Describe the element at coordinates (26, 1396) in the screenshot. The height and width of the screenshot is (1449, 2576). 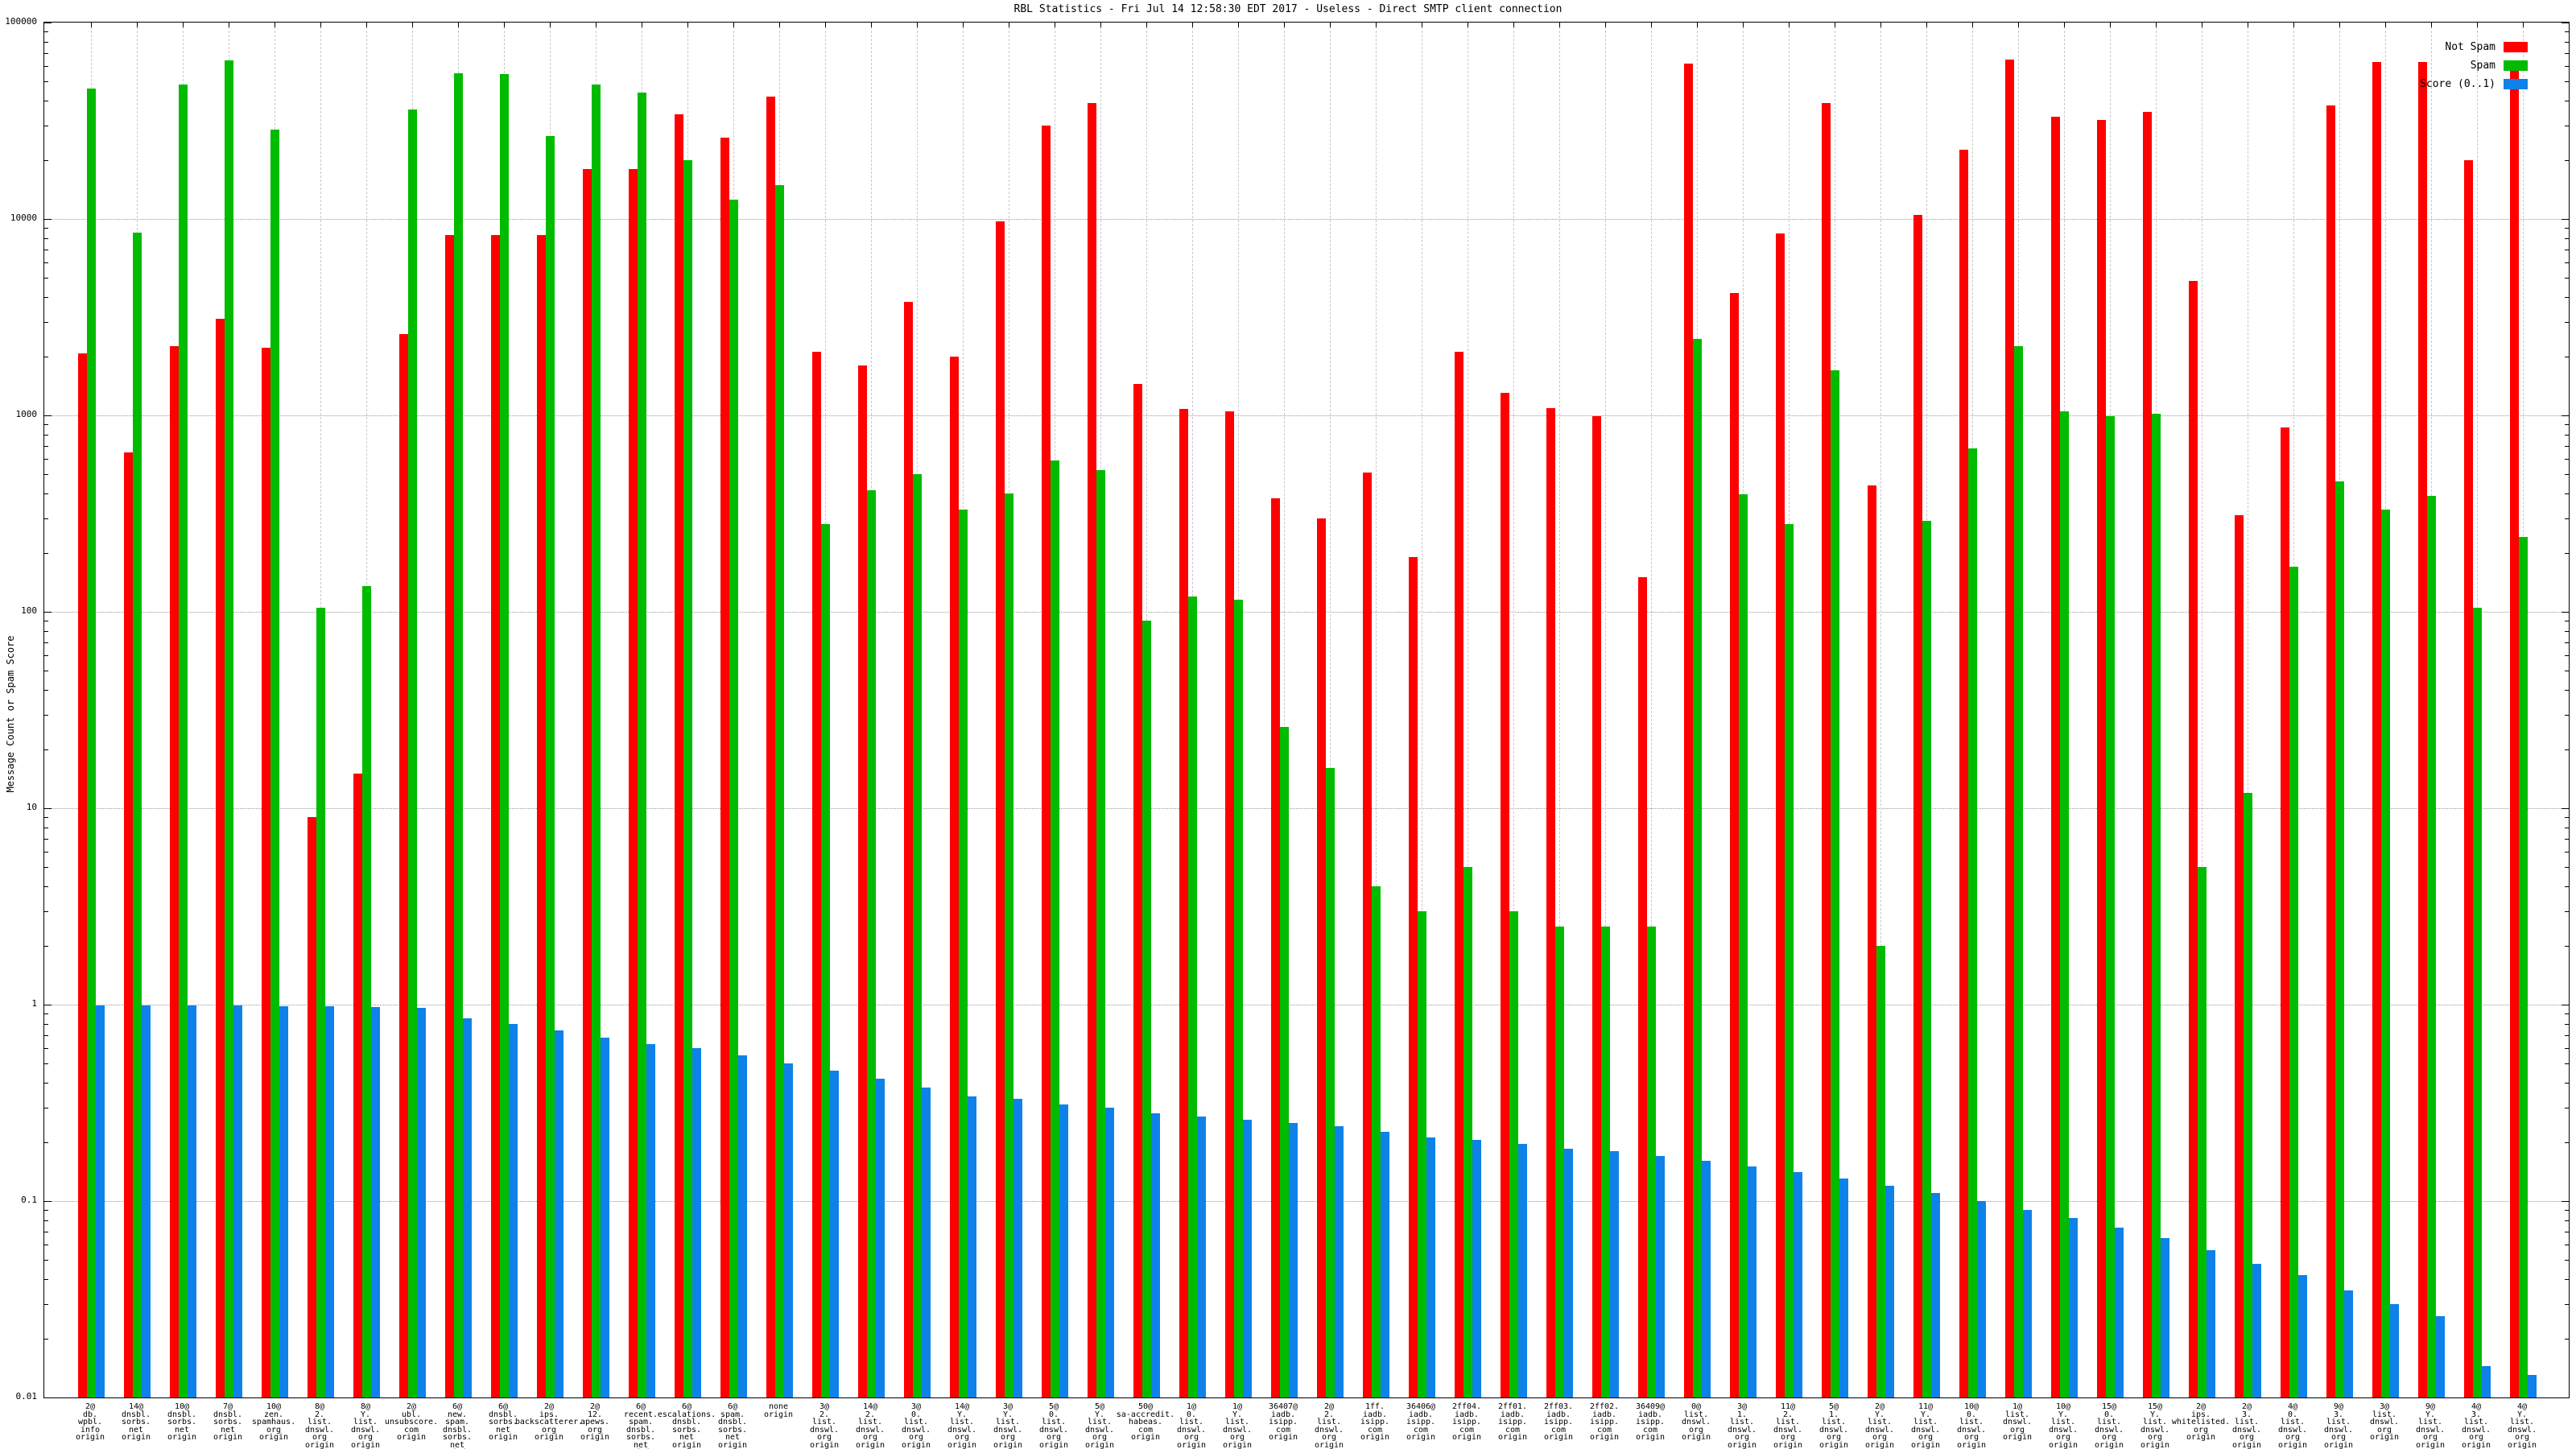
I see `y-tick-label: 0.01` at that location.